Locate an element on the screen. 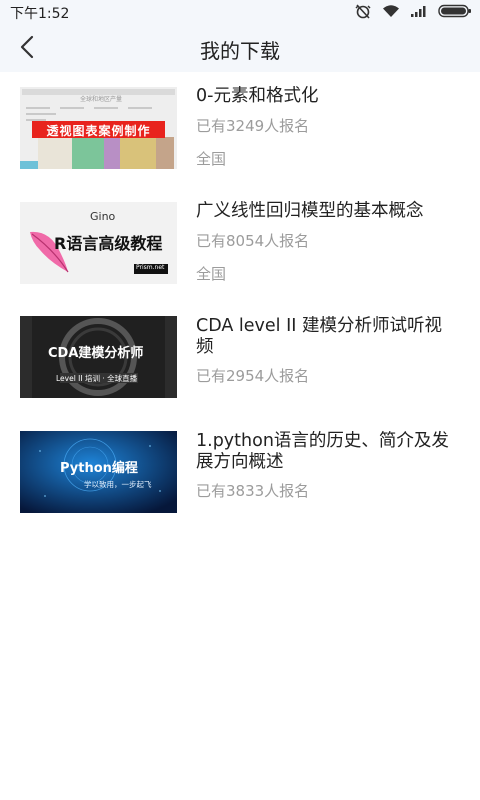 Image resolution: width=480 pixels, height=800 pixels. thumbnail-banner-text: 透视图表案例制作 is located at coordinates (98, 131).